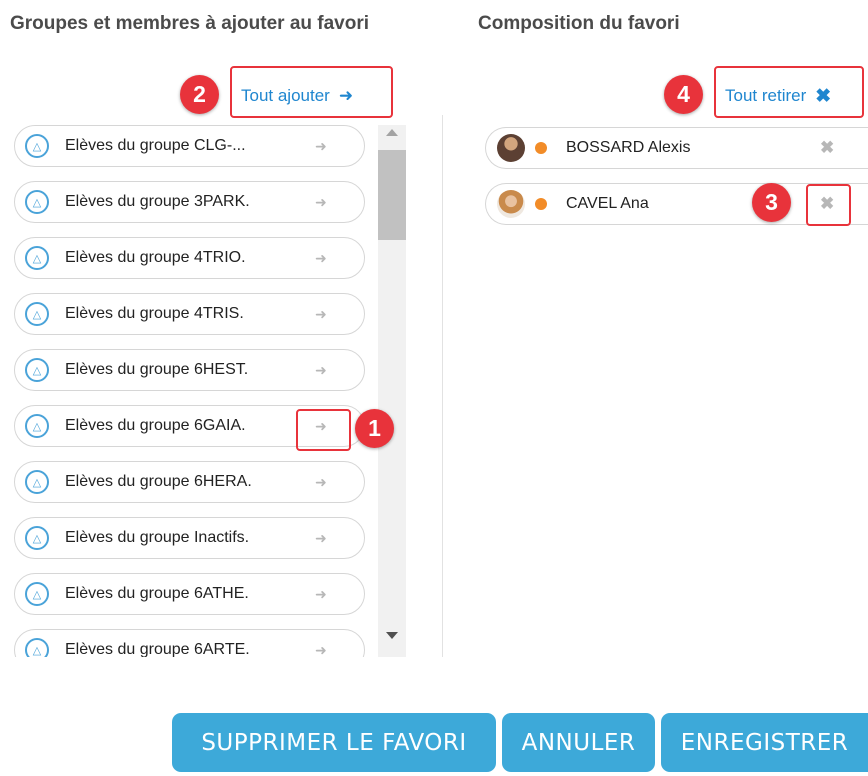 This screenshot has width=868, height=776. What do you see at coordinates (155, 257) in the screenshot?
I see `group-label: Elèves du groupe 4TRIO.` at bounding box center [155, 257].